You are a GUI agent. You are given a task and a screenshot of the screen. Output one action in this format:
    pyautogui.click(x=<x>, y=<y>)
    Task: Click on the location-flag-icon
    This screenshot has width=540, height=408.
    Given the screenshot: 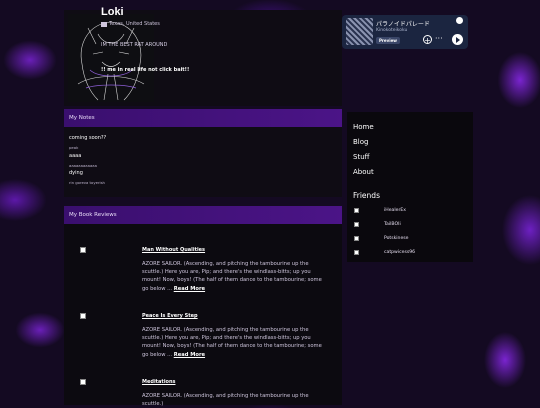 What is the action you would take?
    pyautogui.click(x=104, y=24)
    